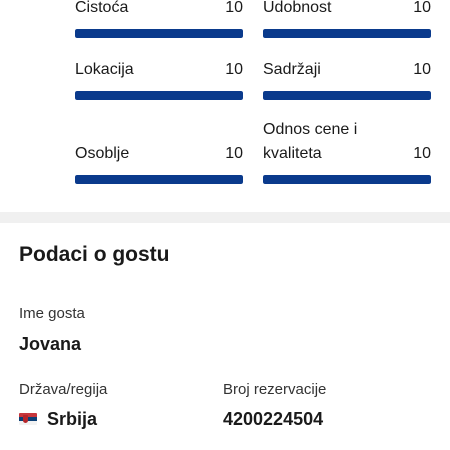 The image size is (450, 450). I want to click on score-value-for-money: Odnos cene i kvaliteta 10, so click(347, 153).